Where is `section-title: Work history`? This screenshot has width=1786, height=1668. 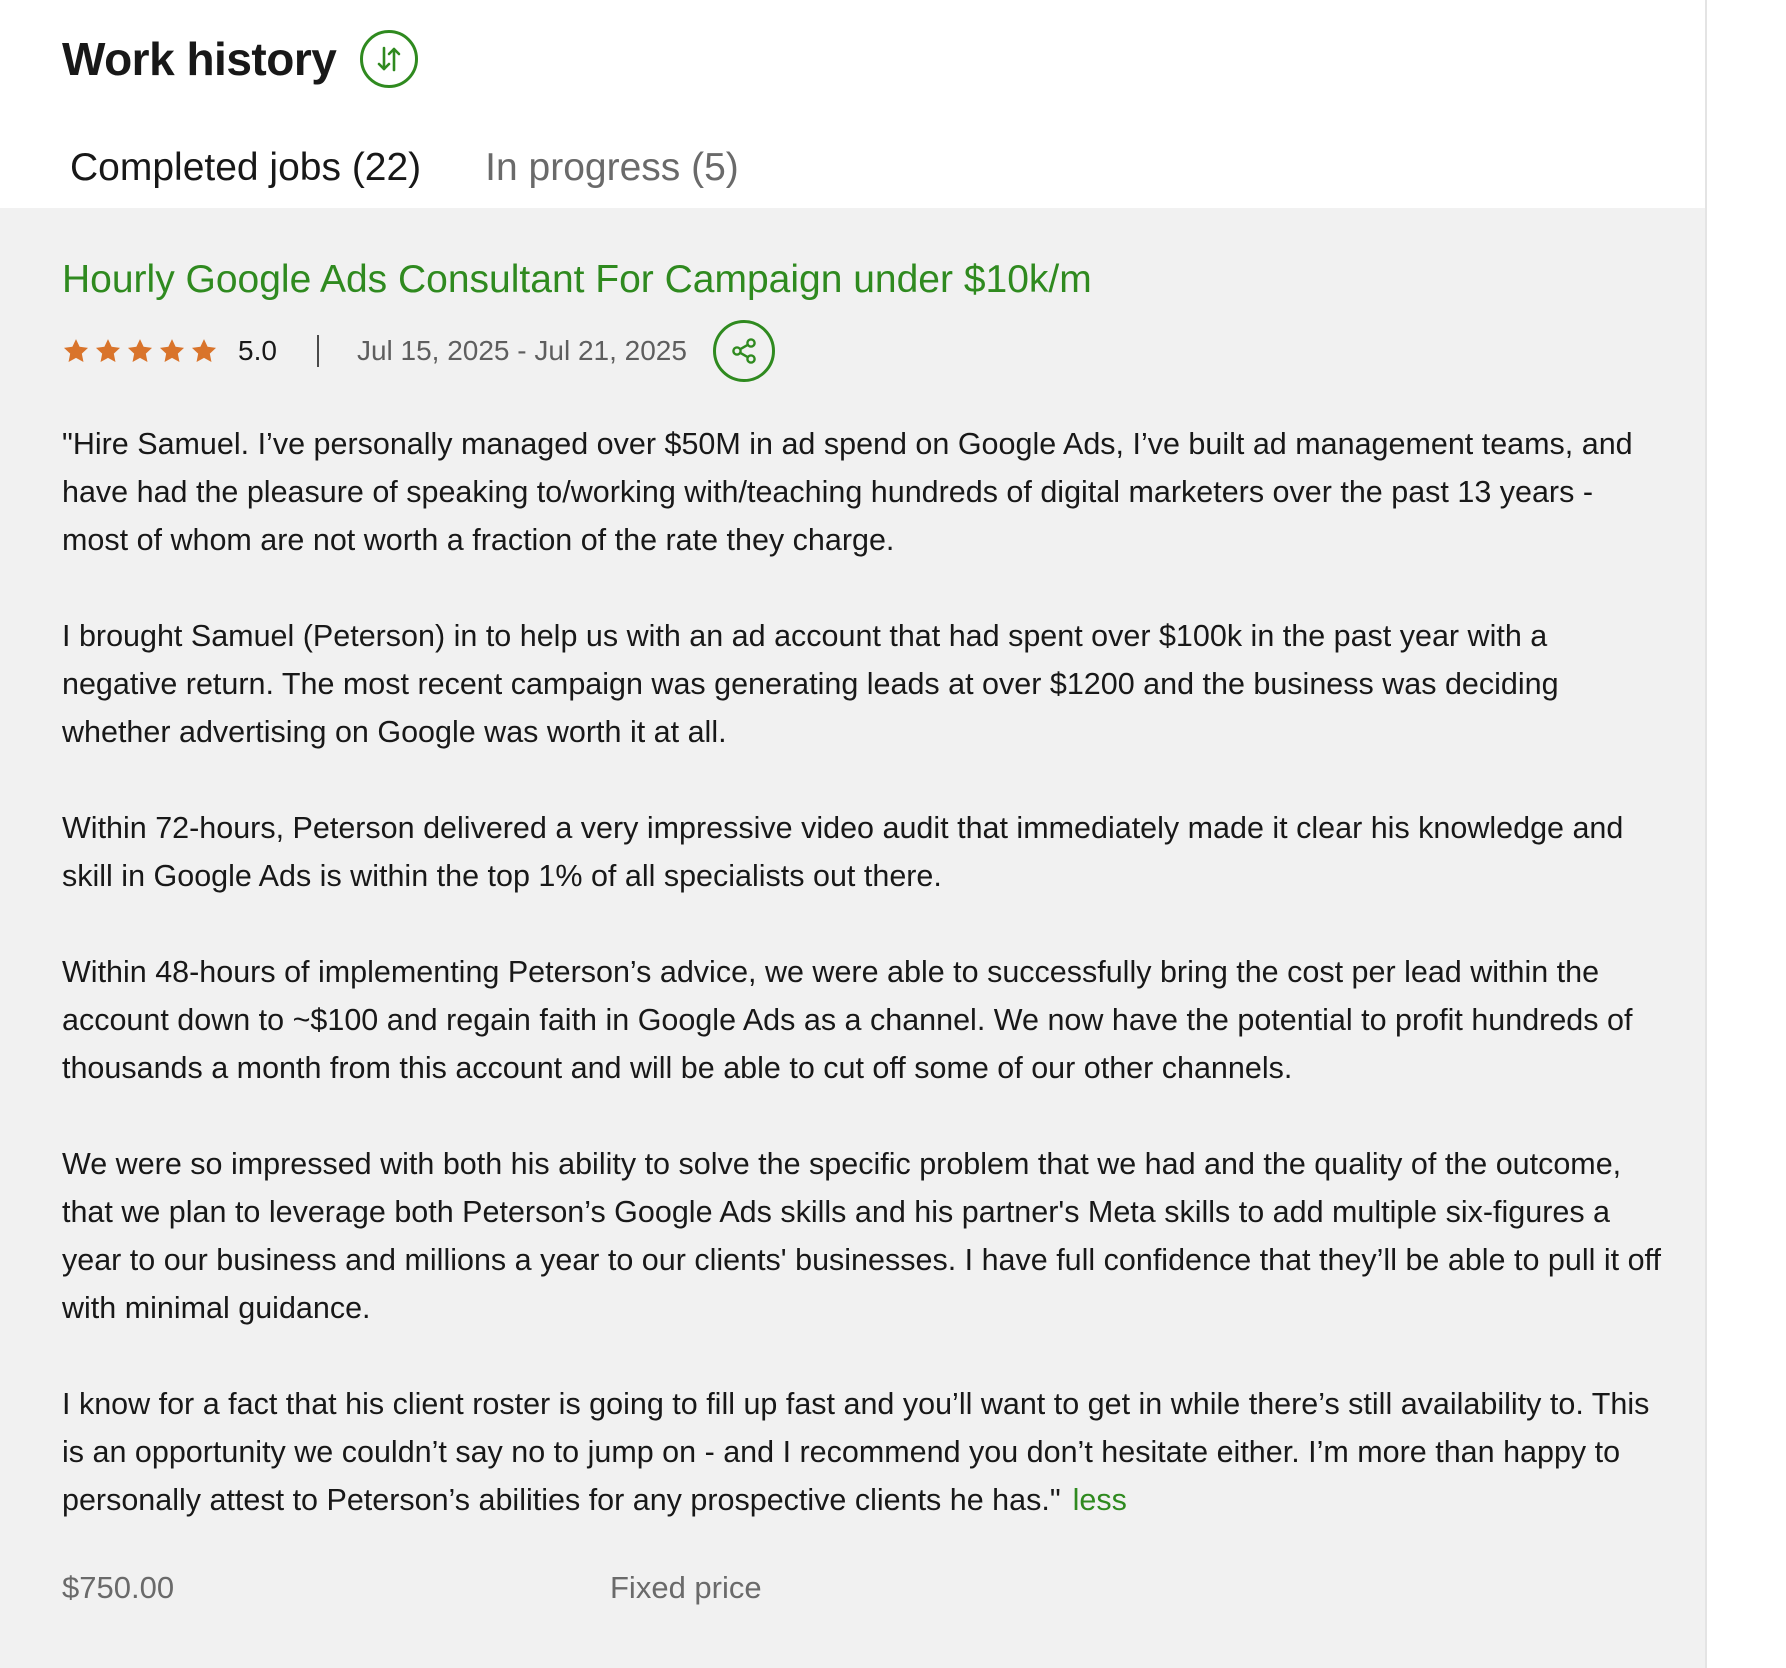 section-title: Work history is located at coordinates (199, 59).